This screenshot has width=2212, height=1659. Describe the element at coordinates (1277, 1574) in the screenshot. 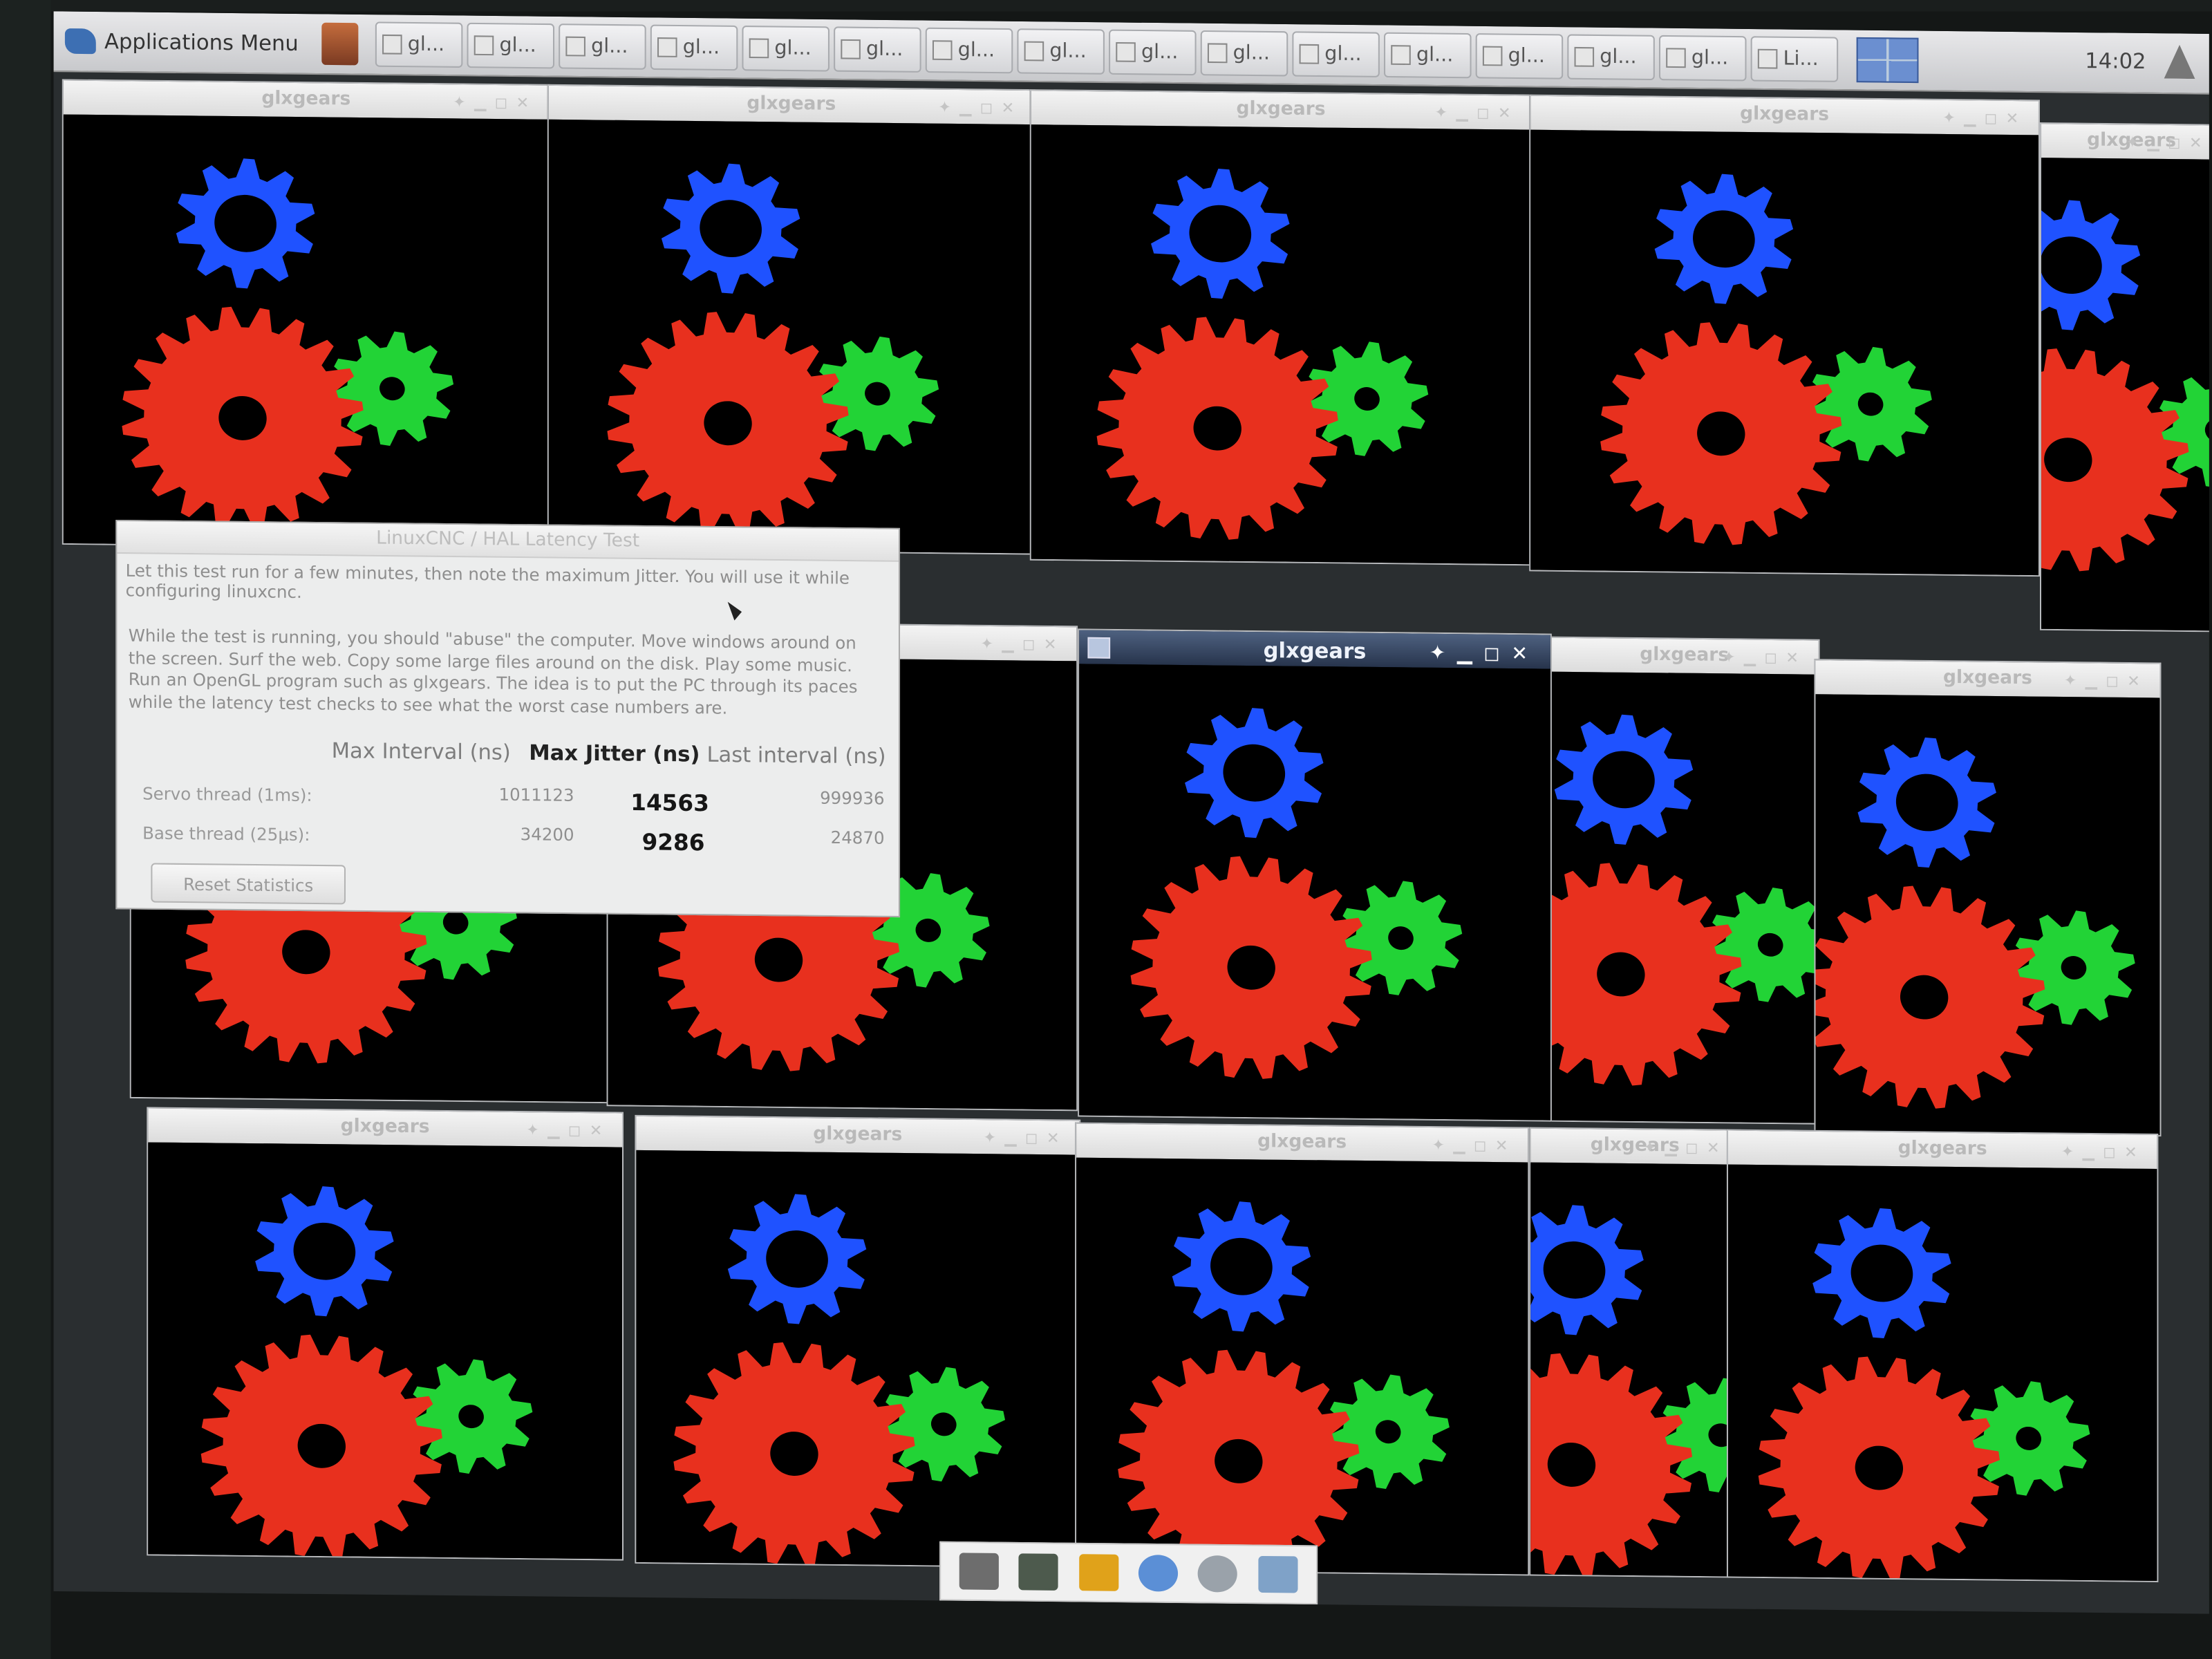

I see `folder-icon` at that location.